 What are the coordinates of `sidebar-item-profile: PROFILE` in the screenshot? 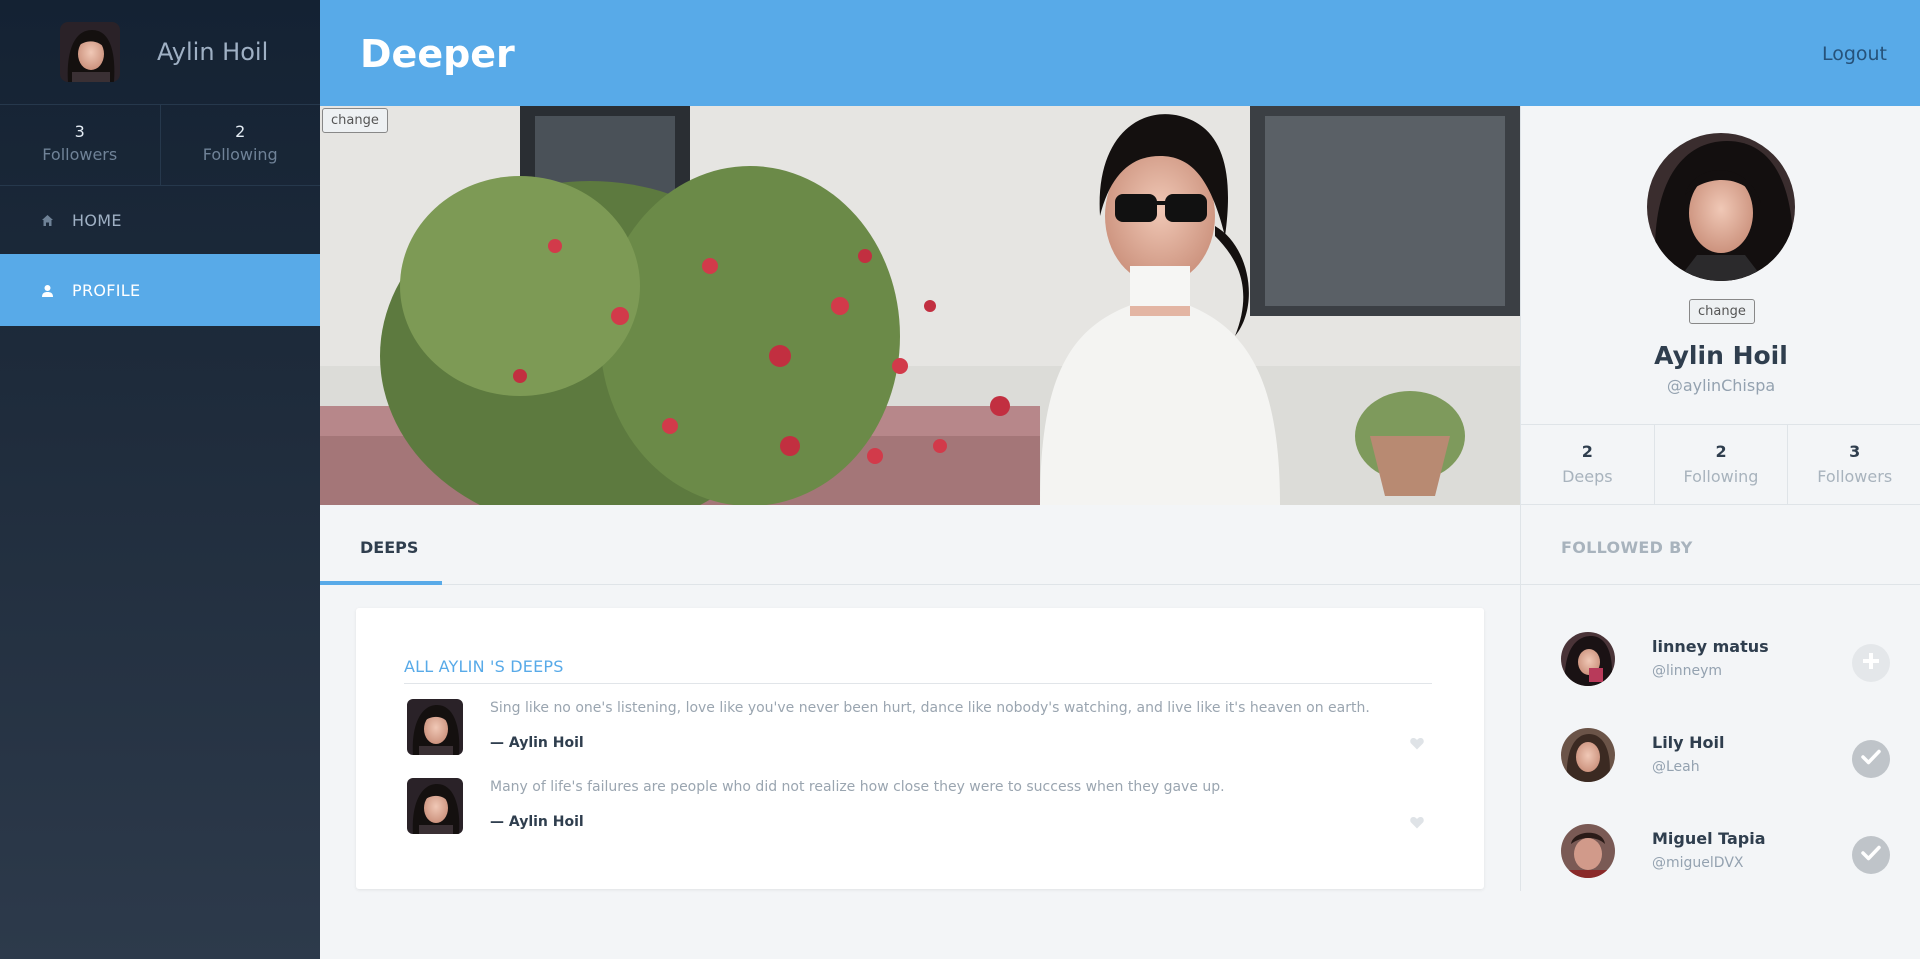 It's located at (160, 290).